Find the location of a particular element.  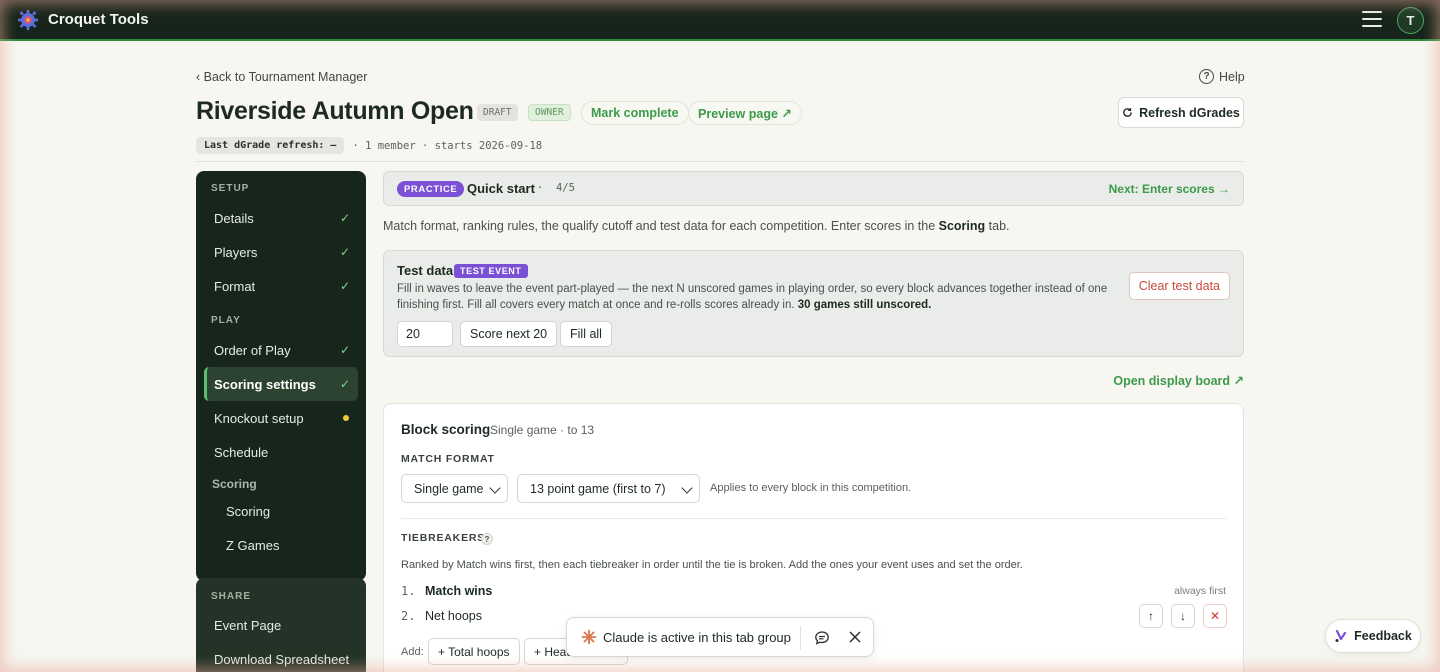

mark-complete-button: Mark complete is located at coordinates (635, 113).